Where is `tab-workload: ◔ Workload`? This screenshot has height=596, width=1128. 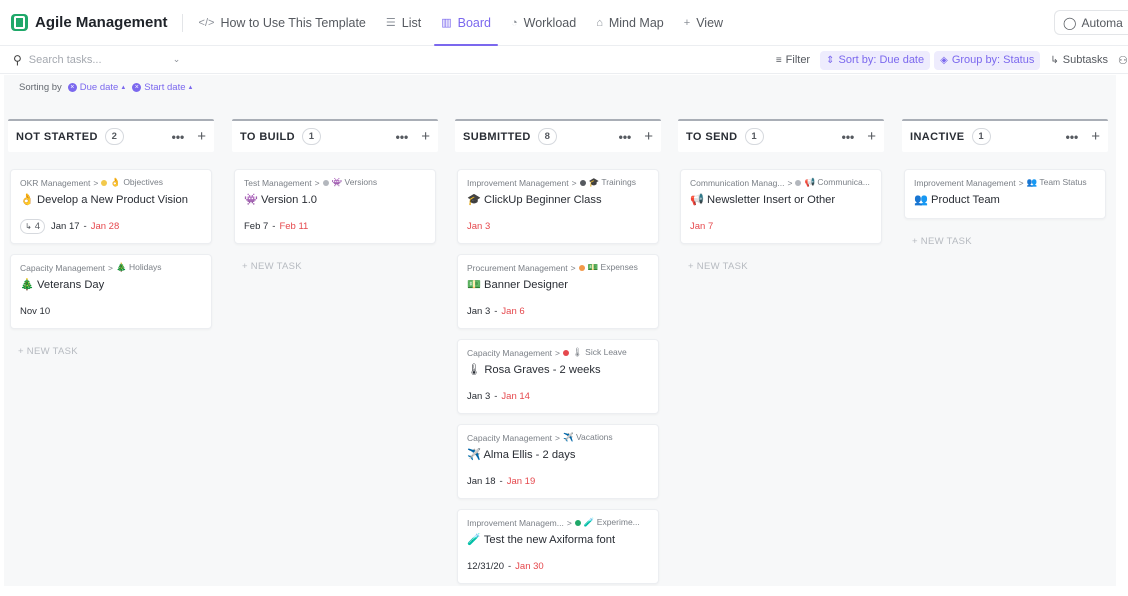
tab-workload: ◔ Workload is located at coordinates (543, 23).